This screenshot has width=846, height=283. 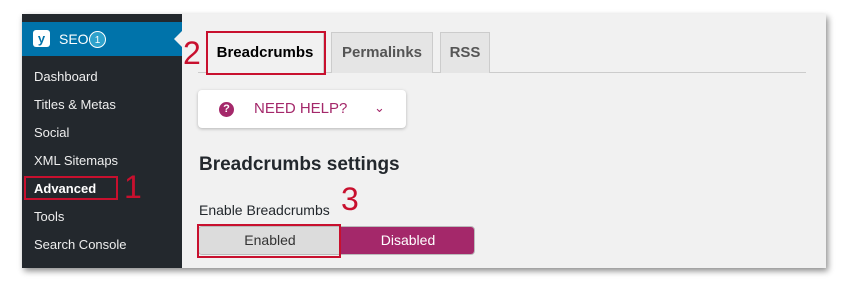 I want to click on sidebar-item-dashboard: Dashboard, so click(x=66, y=76).